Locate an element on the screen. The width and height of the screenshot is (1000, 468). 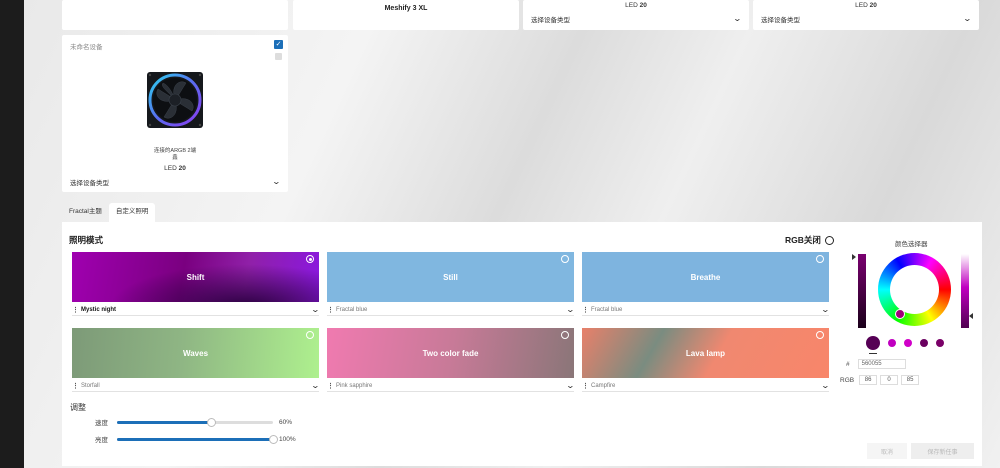
mode-tile-two-color-fade: Two color fade ⋮ Pink sapphire ⌄ is located at coordinates (451, 360).